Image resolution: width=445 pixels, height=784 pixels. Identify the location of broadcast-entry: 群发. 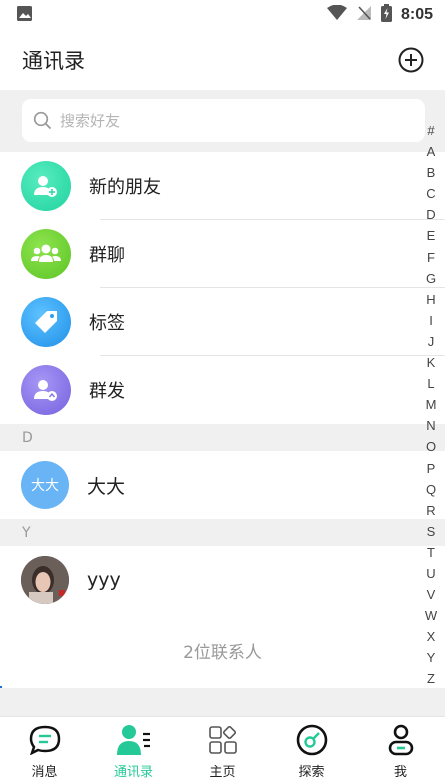
(222, 390).